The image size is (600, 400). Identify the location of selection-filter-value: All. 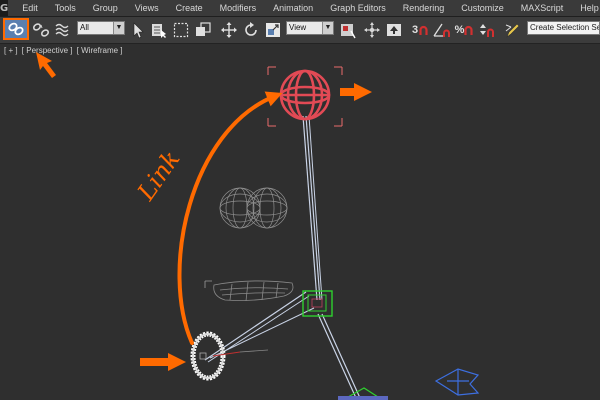
(84, 27).